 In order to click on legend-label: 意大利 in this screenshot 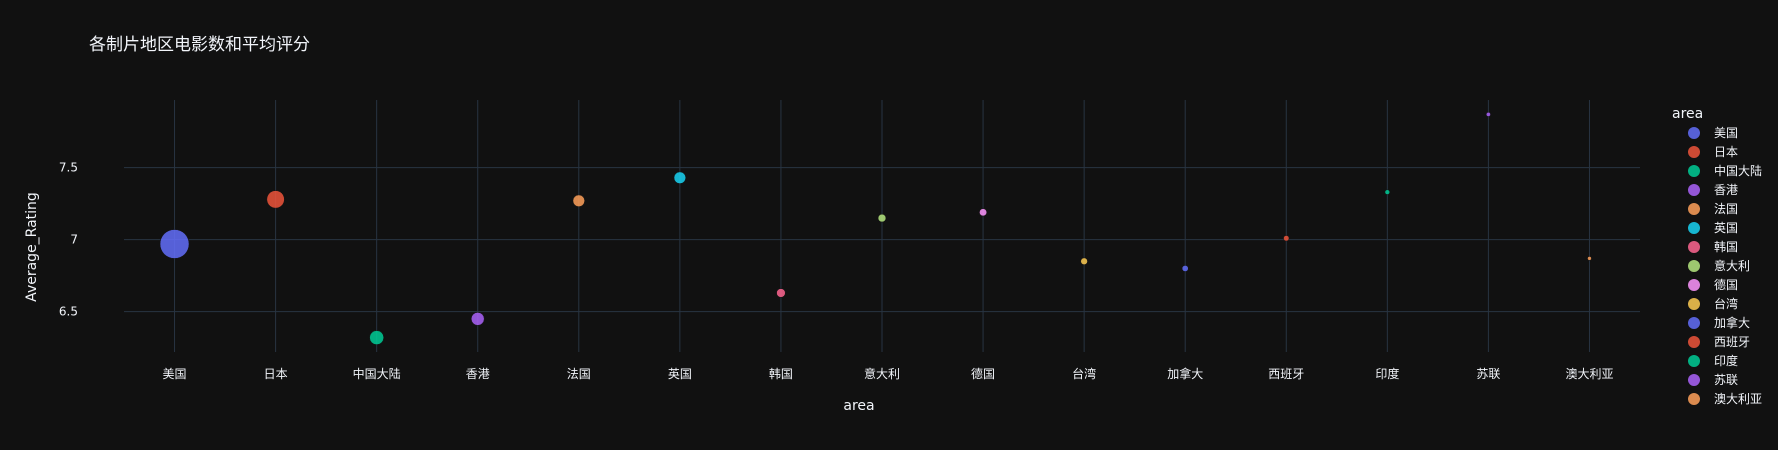, I will do `click(1732, 265)`.